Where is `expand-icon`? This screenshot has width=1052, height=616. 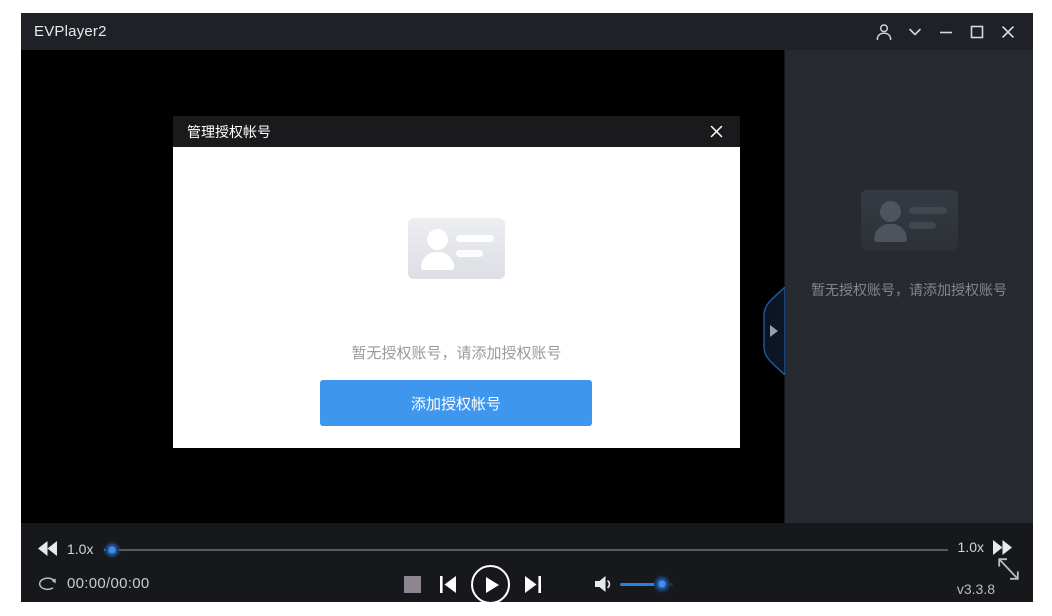 expand-icon is located at coordinates (1008, 569).